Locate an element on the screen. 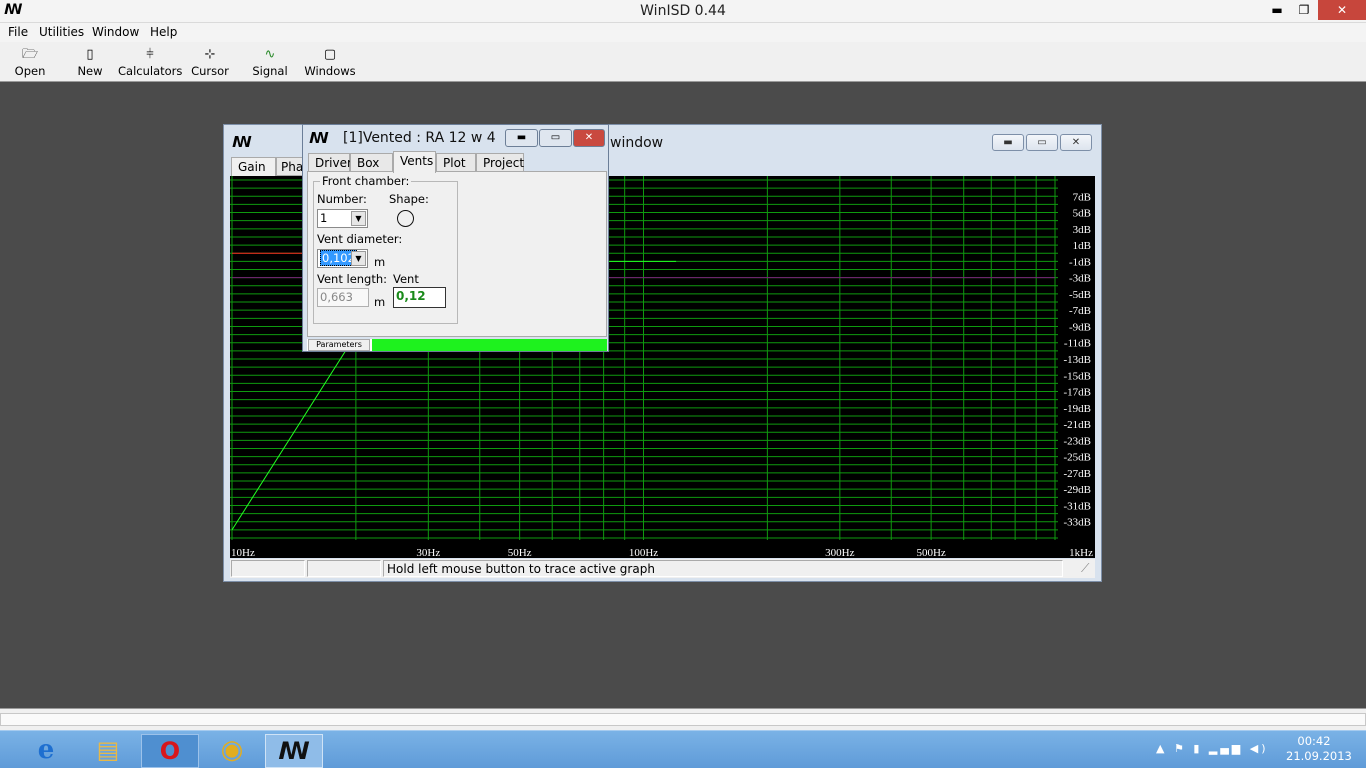 The height and width of the screenshot is (768, 1366). y-tick-label: -1dB is located at coordinates (1080, 262).